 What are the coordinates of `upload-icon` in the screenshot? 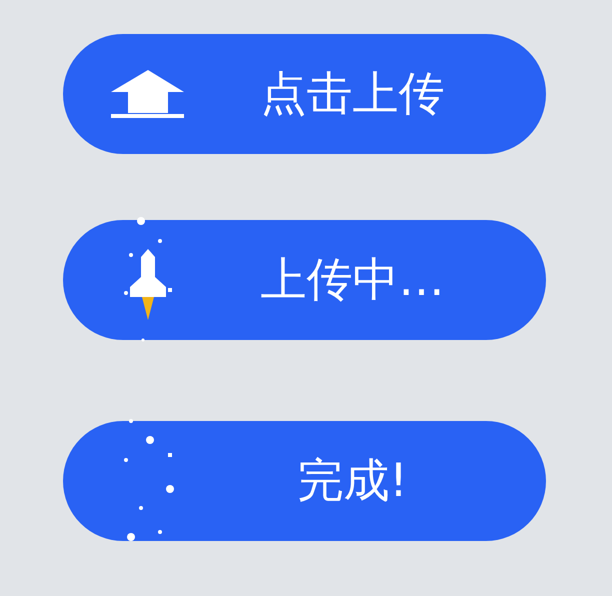 It's located at (147, 94).